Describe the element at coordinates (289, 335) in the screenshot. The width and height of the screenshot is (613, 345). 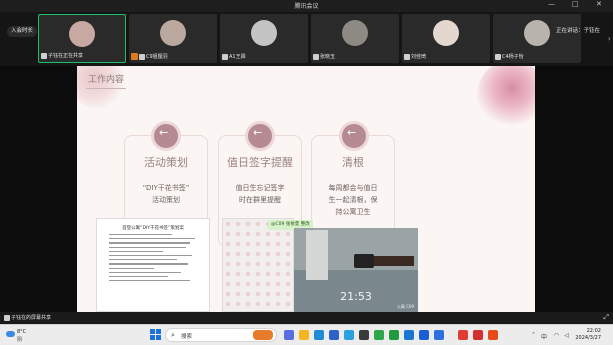
I see `task-view-icon` at that location.